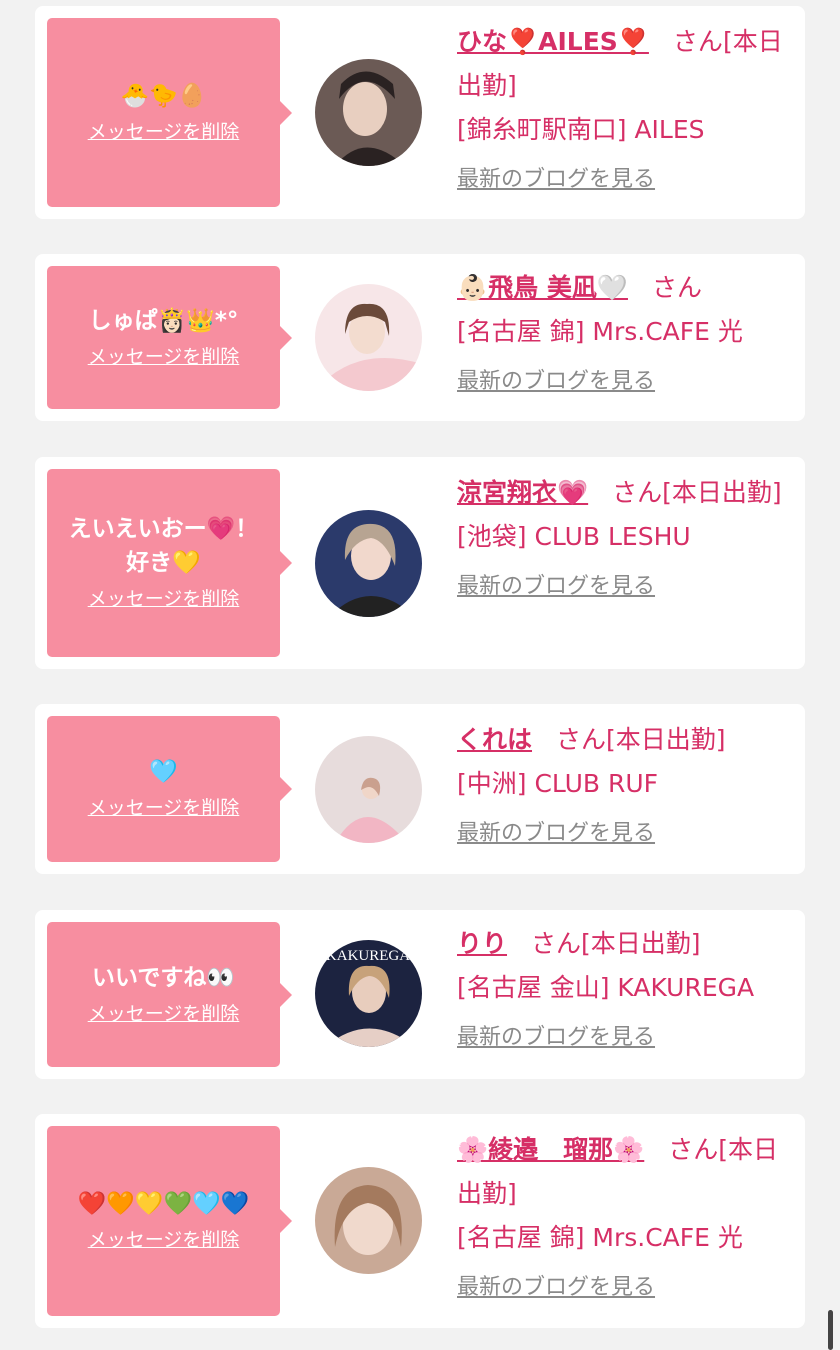  I want to click on avatar-logo-text: KAKUREGA, so click(368, 956).